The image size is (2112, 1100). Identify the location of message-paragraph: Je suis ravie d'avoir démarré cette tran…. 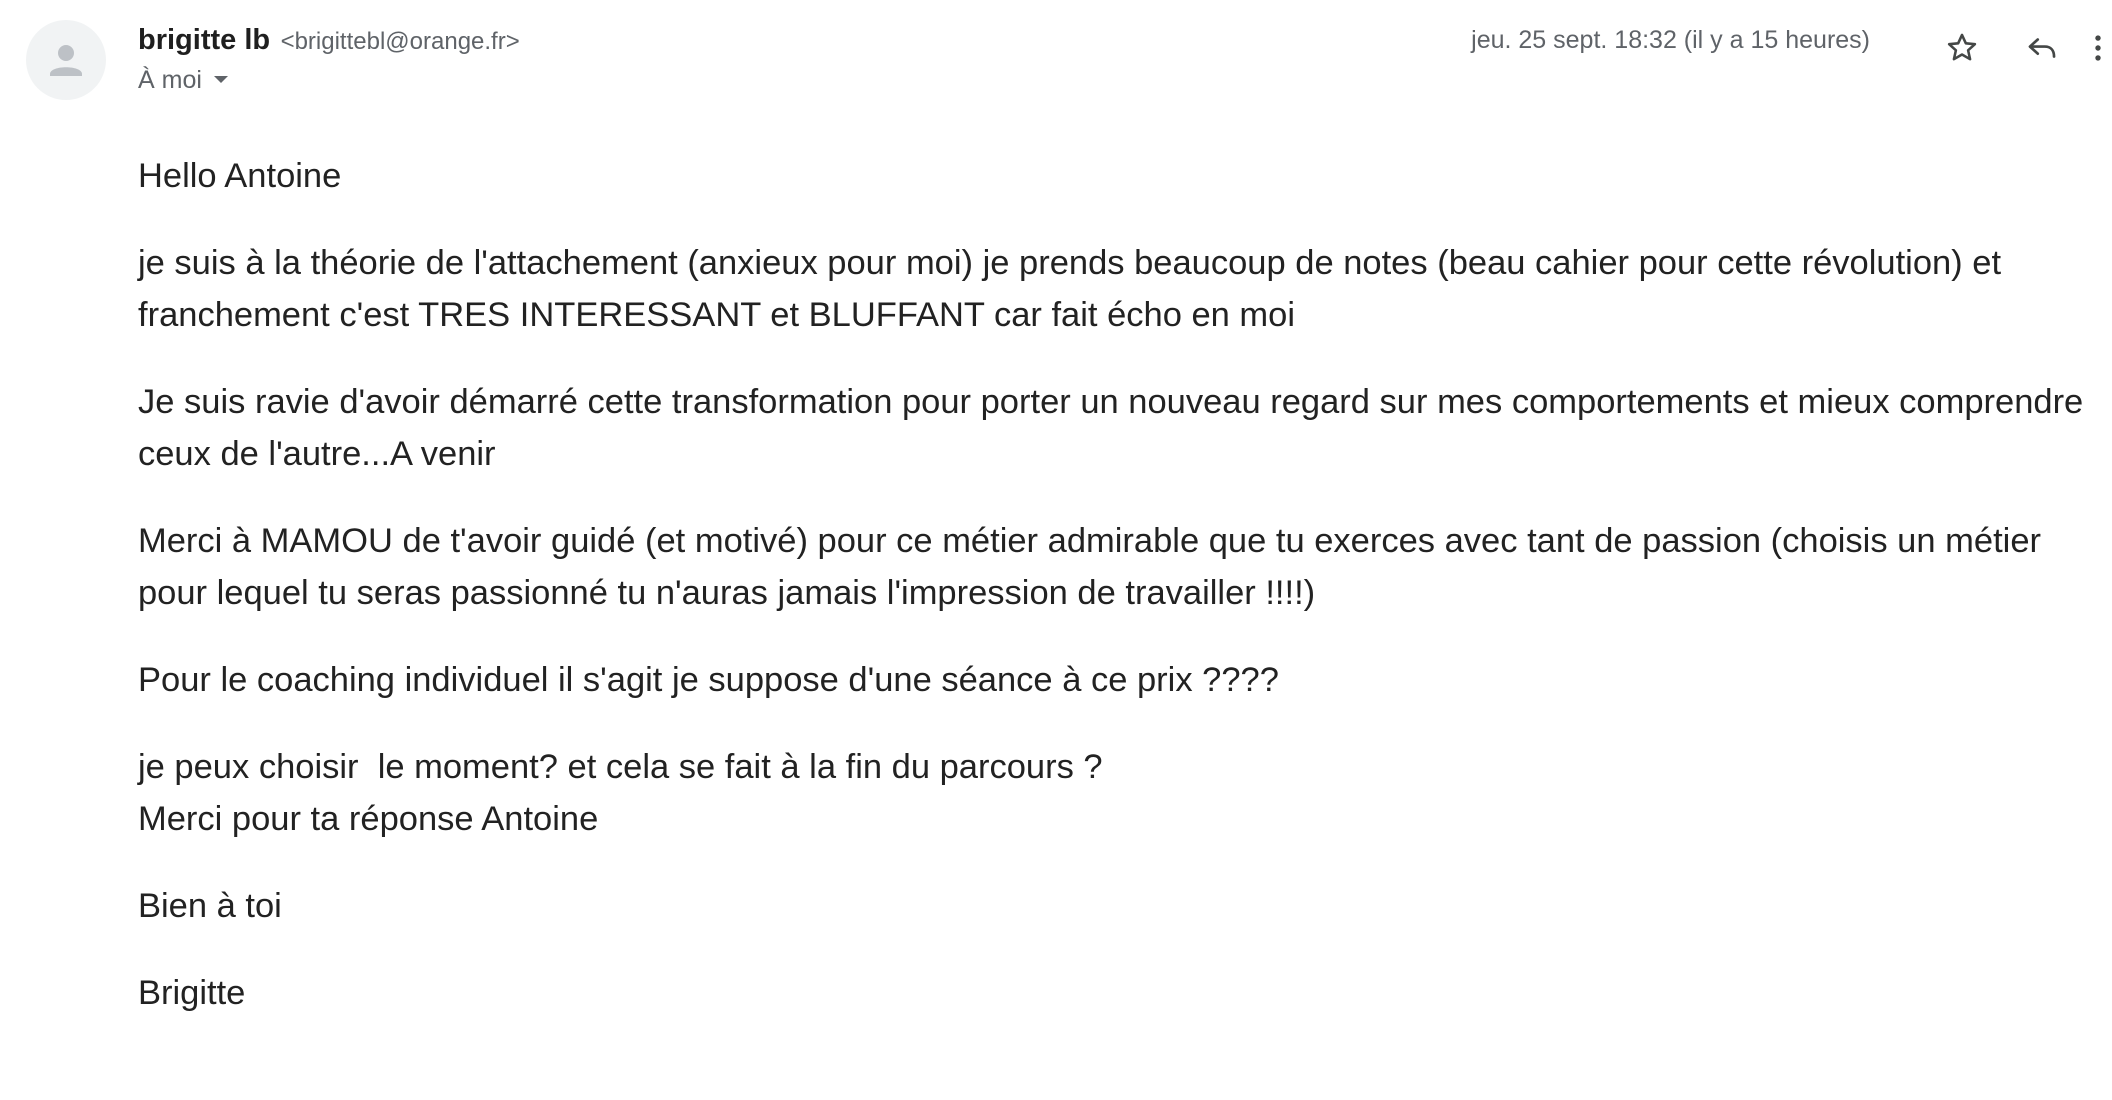
(1111, 428).